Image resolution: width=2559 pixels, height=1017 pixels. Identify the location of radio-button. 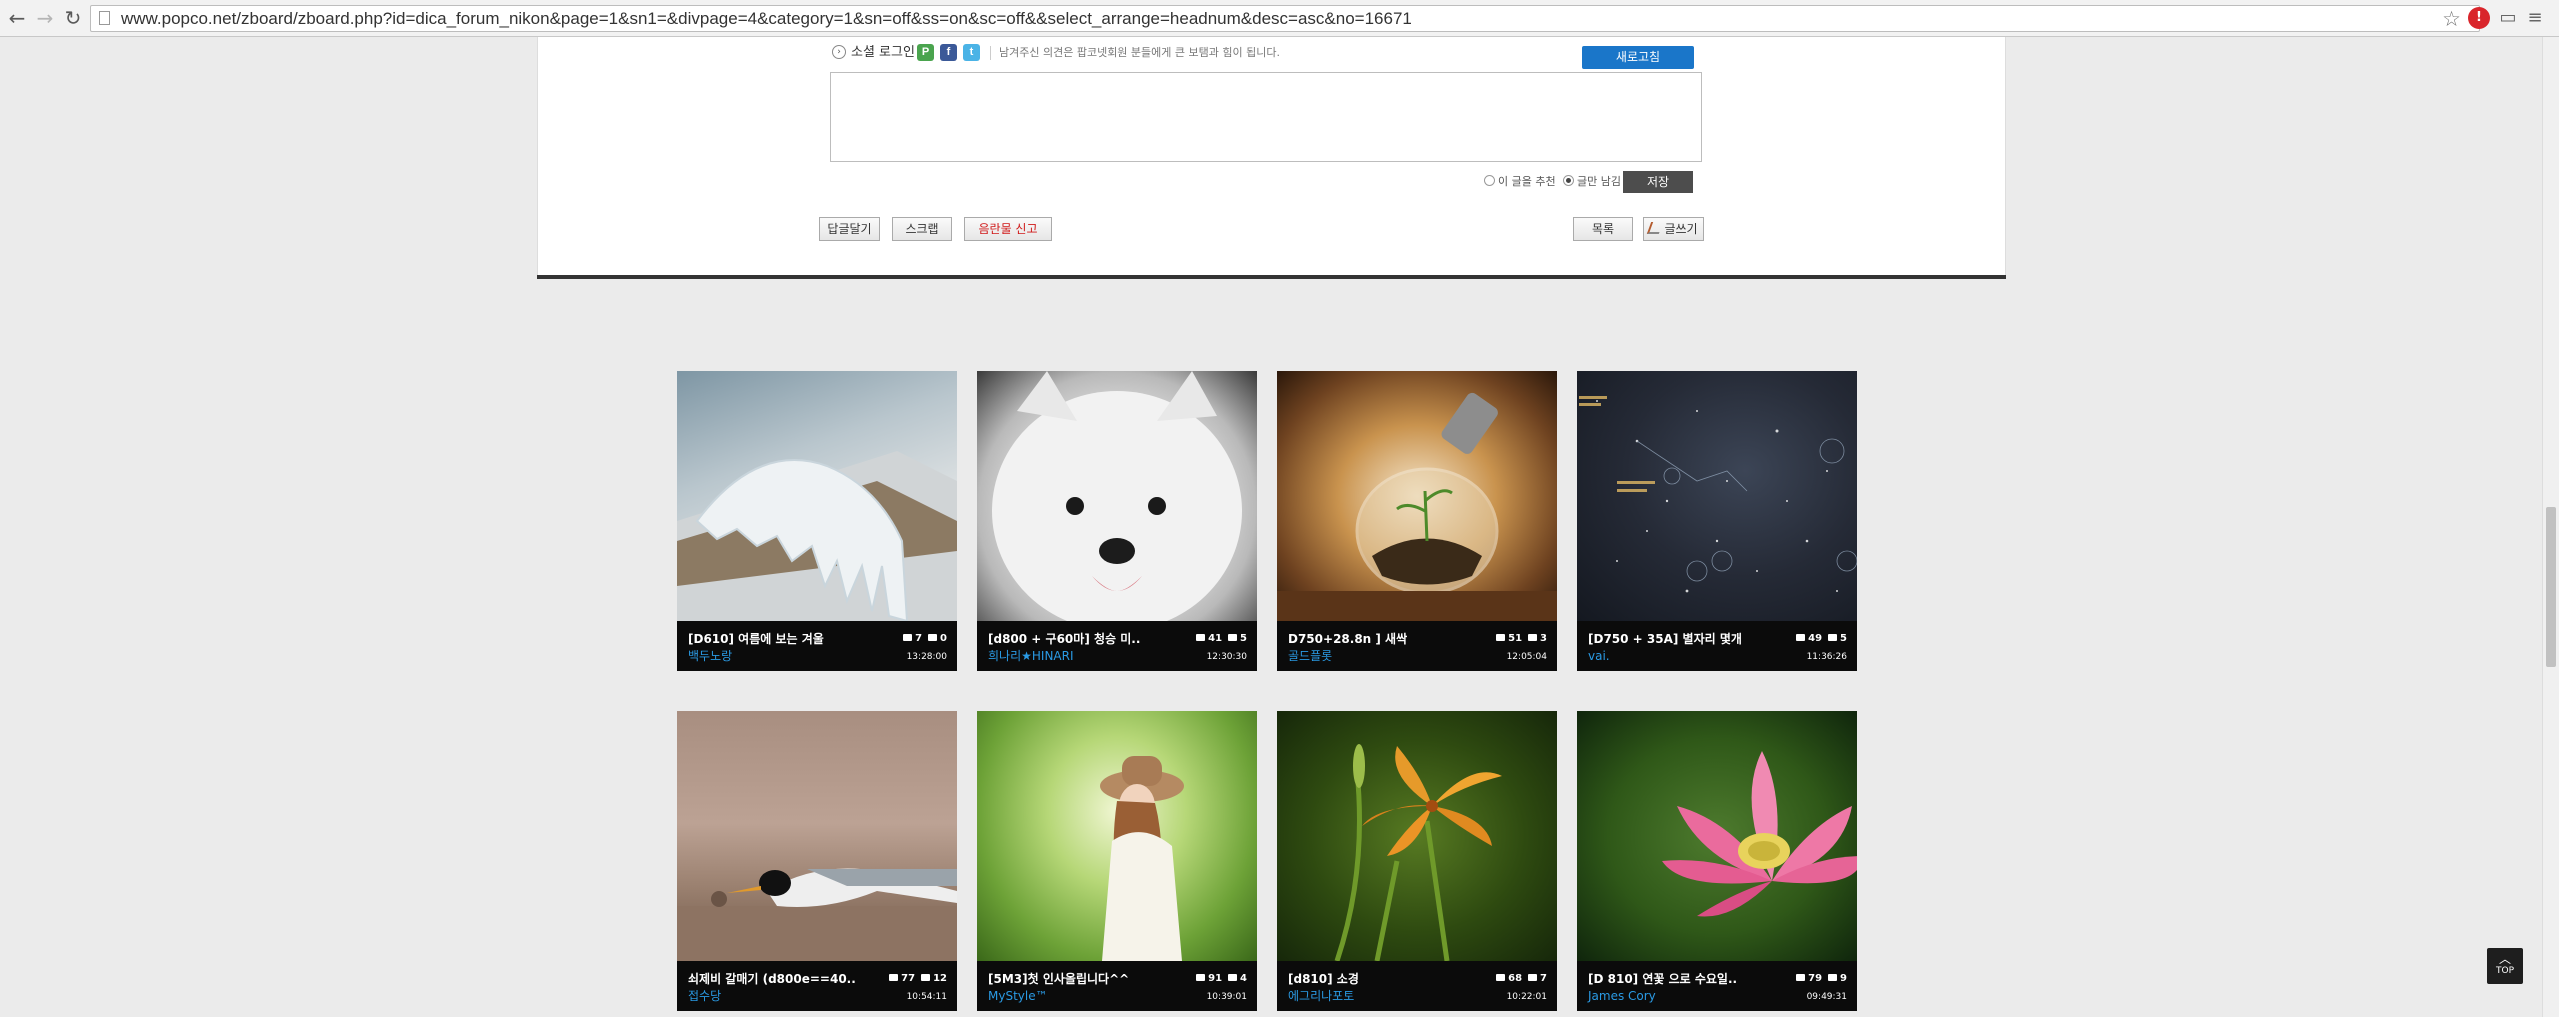
(1489, 180).